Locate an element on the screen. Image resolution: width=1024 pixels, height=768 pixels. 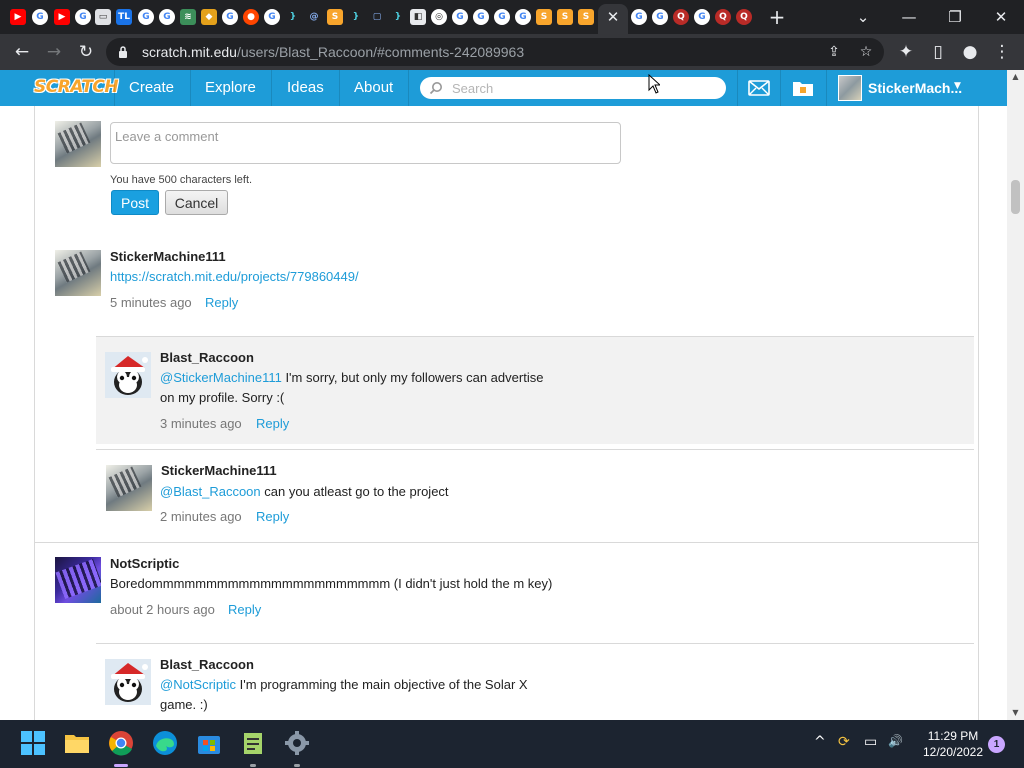
comment-textarea is located at coordinates (365, 143).